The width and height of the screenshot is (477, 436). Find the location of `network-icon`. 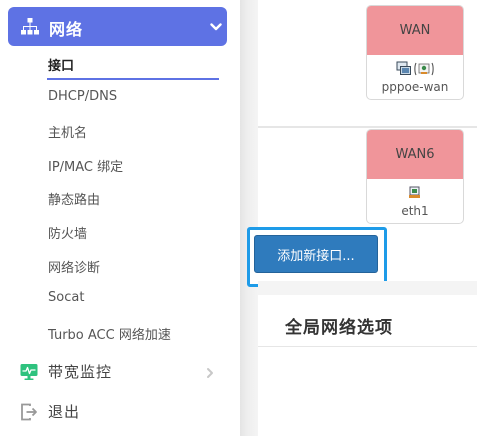

network-icon is located at coordinates (30, 26).